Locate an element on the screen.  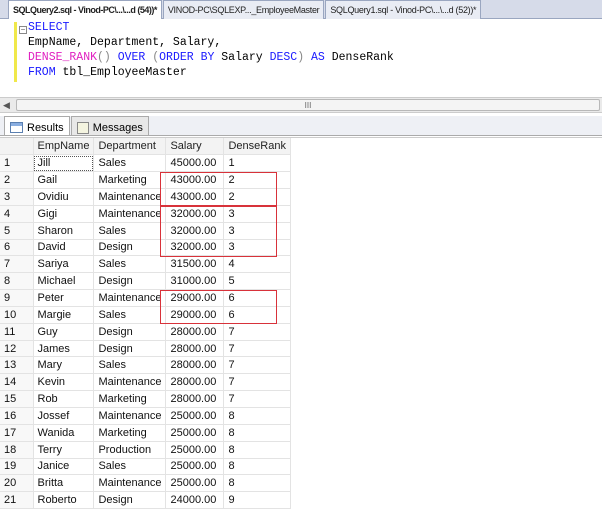
column-header: Salary is located at coordinates (195, 147).